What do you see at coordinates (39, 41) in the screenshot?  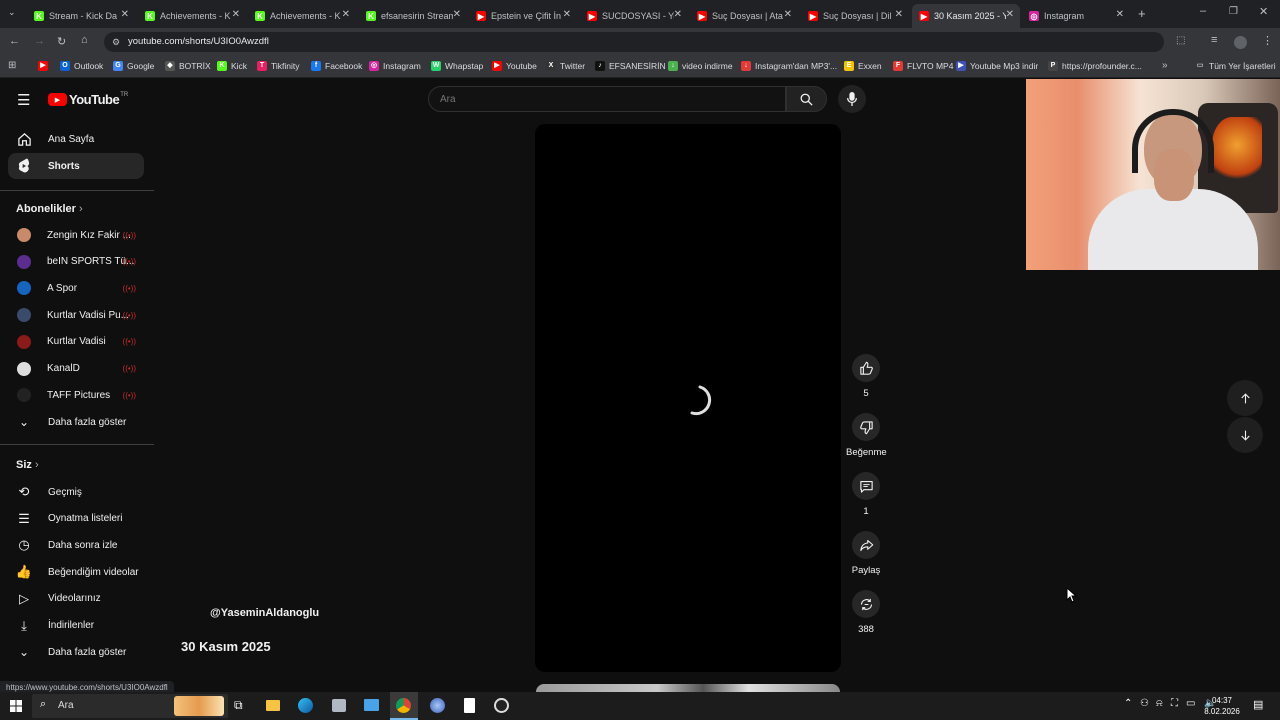 I see `forward-button: →` at bounding box center [39, 41].